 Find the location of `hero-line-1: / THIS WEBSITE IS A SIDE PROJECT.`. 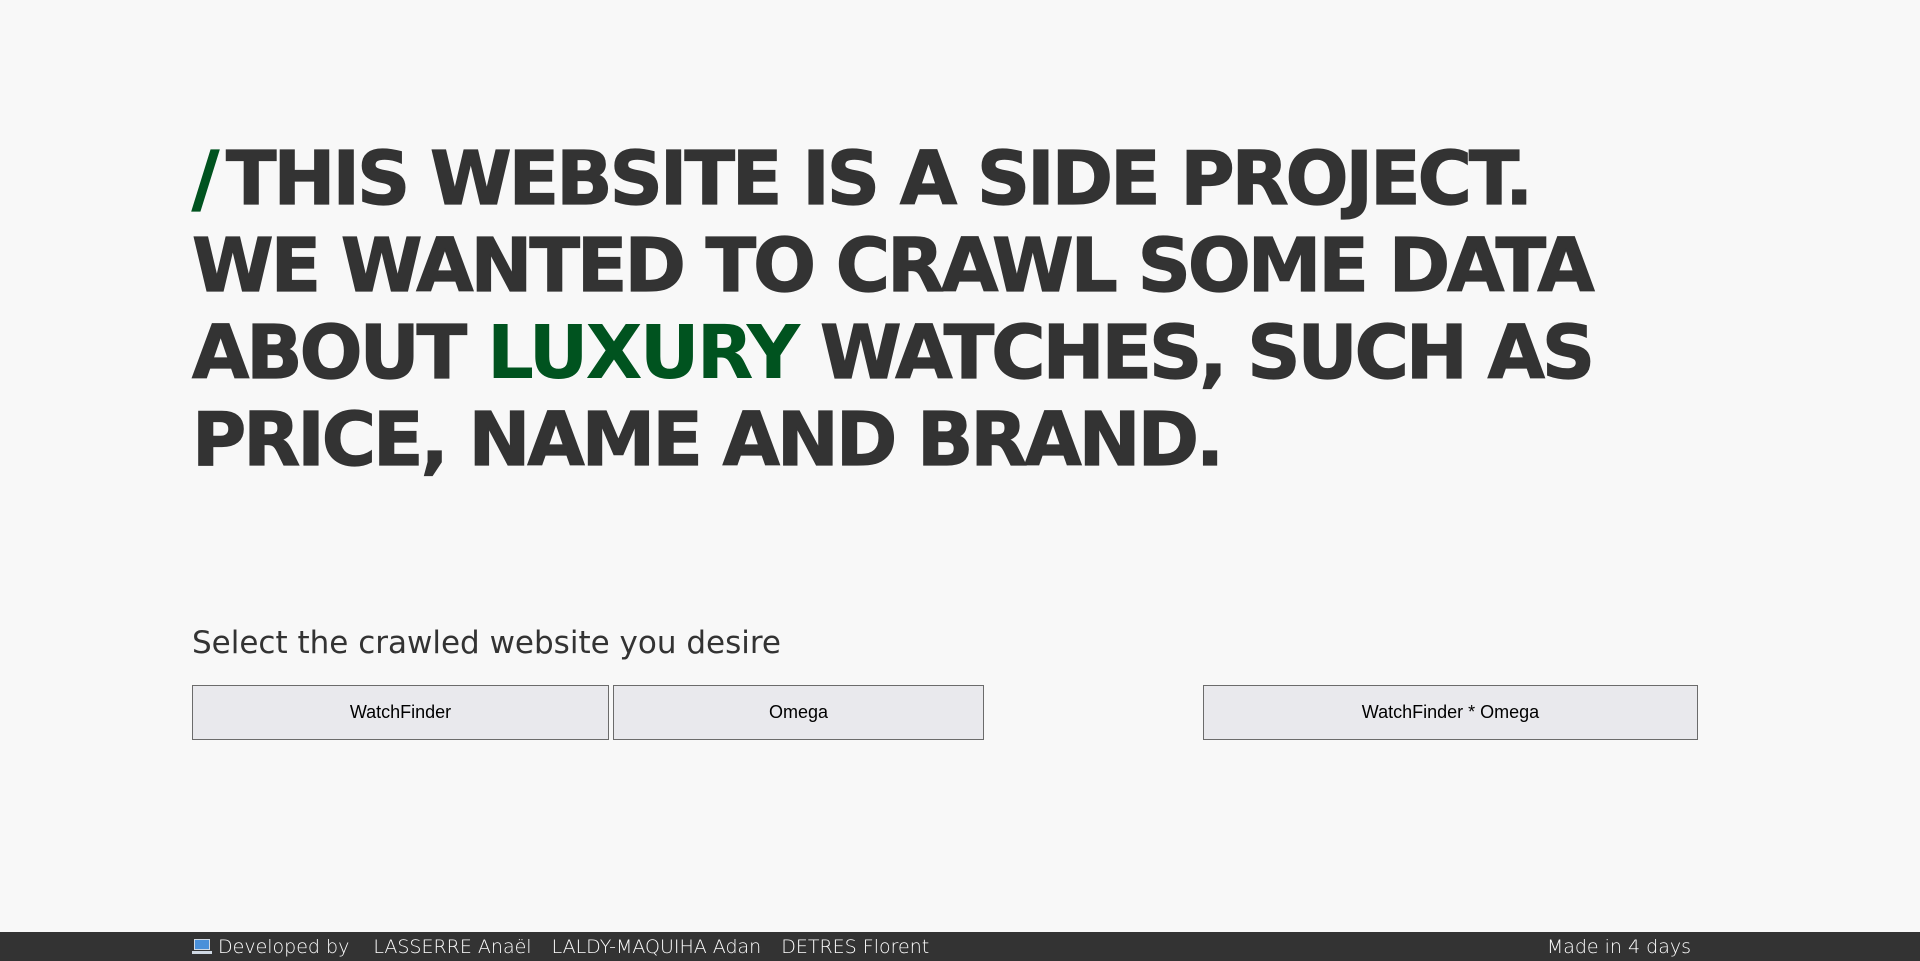

hero-line-1: / THIS WEBSITE IS A SIDE PROJECT. is located at coordinates (971, 179).